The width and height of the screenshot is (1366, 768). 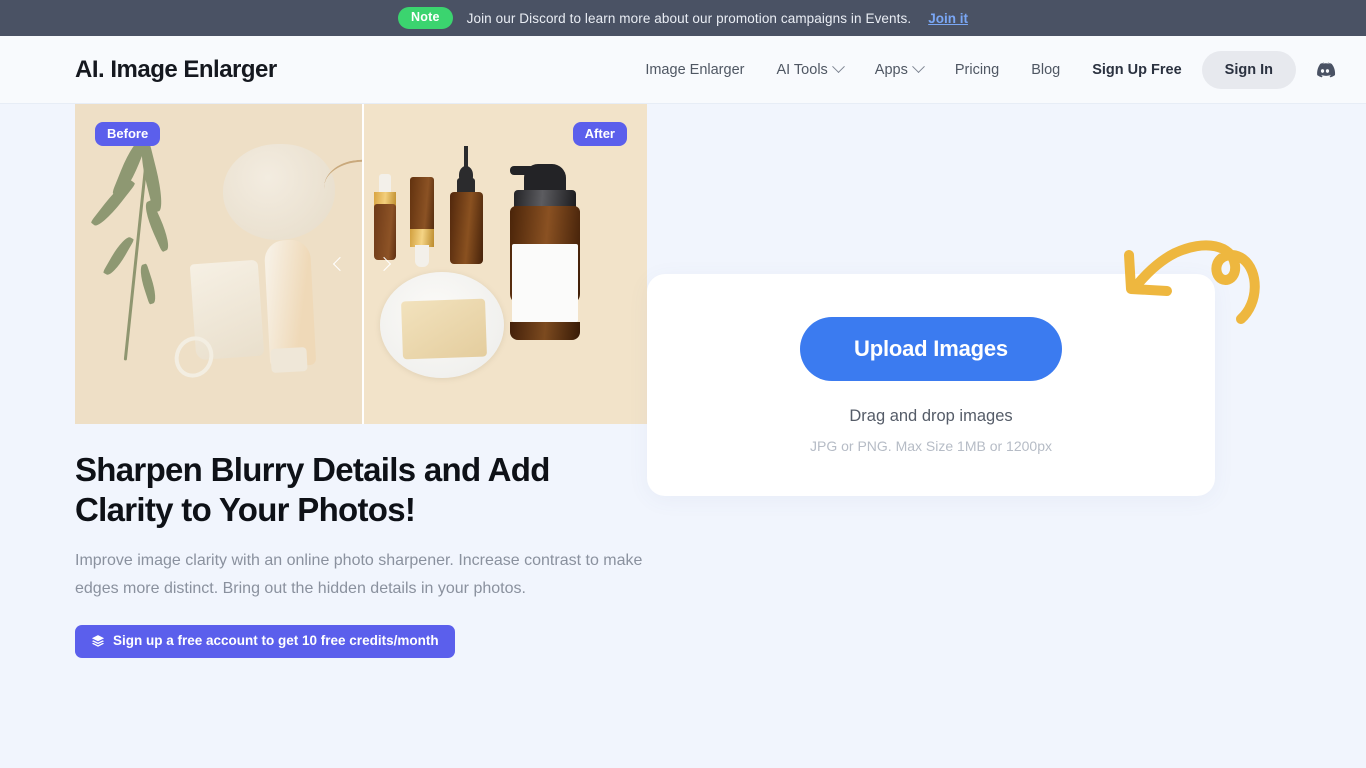 What do you see at coordinates (289, 360) in the screenshot?
I see `cream-tube-cap` at bounding box center [289, 360].